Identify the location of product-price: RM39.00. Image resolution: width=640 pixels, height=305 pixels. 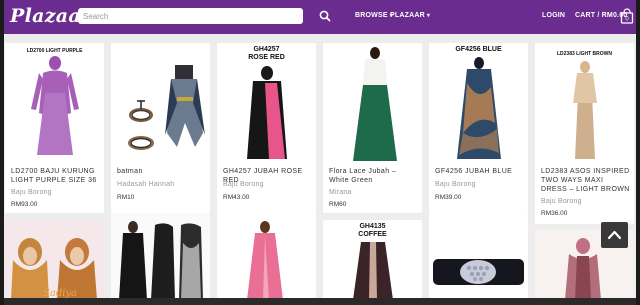
(448, 197).